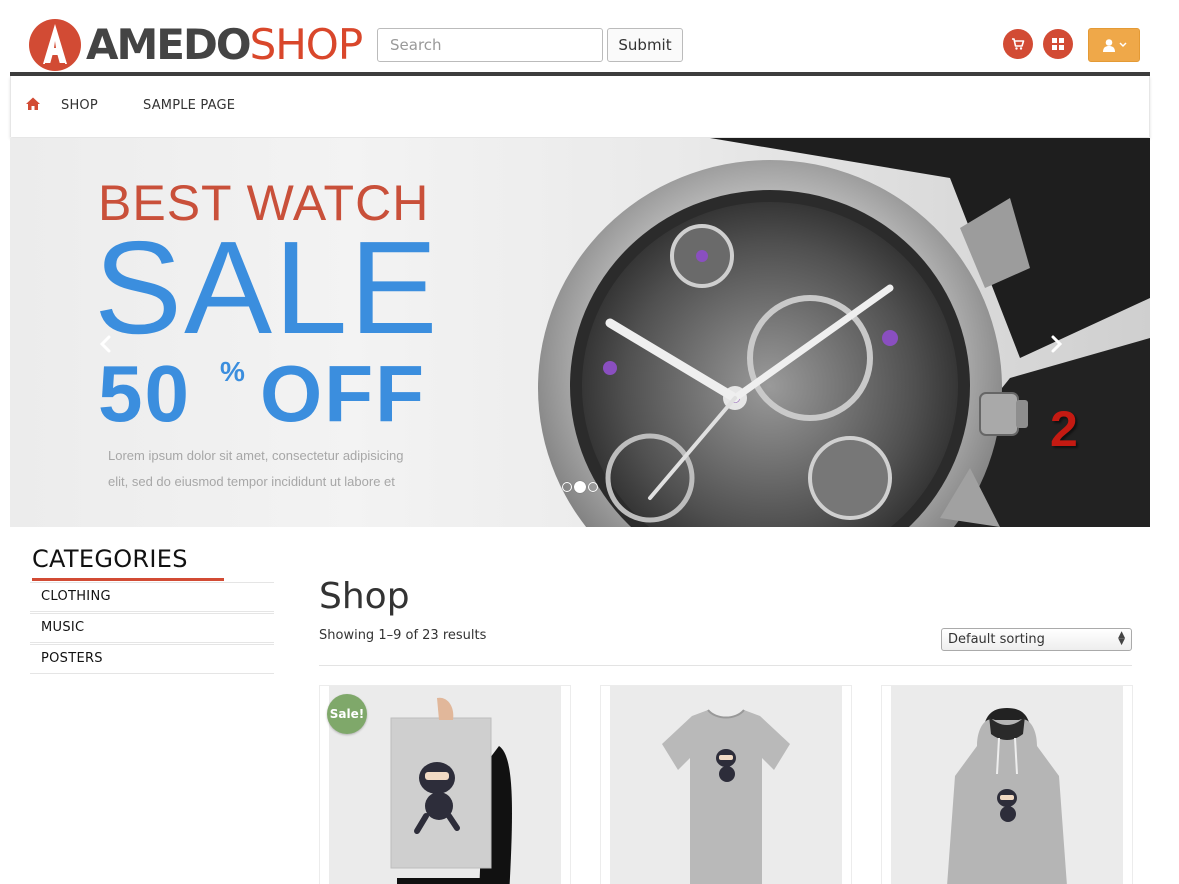  I want to click on category-music: MUSIC, so click(152, 628).